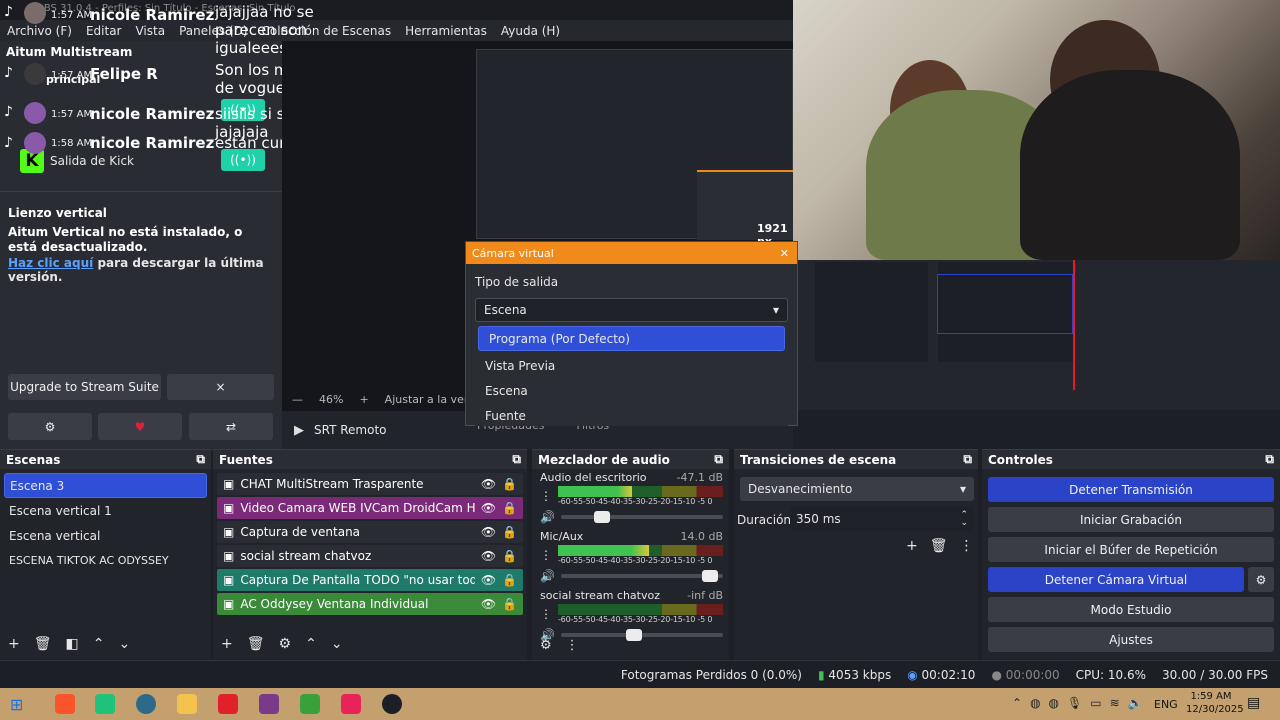 Image resolution: width=1280 pixels, height=720 pixels. I want to click on stop-virtual-camera-button: Detener Cámara Virtual, so click(1116, 579).